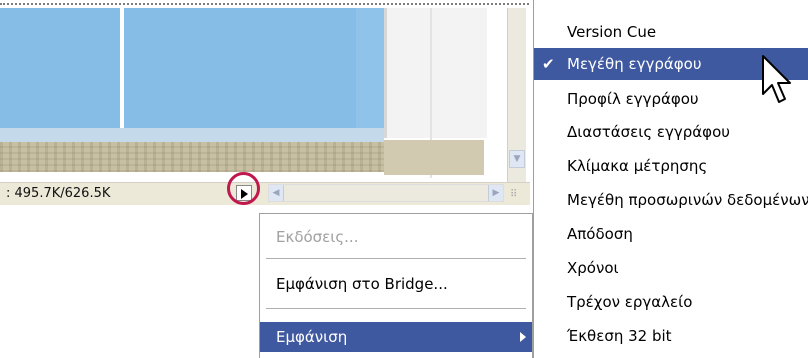 This screenshot has width=808, height=358. Describe the element at coordinates (633, 99) in the screenshot. I see `menu-item-label: Προφίλ εγγράφου` at that location.